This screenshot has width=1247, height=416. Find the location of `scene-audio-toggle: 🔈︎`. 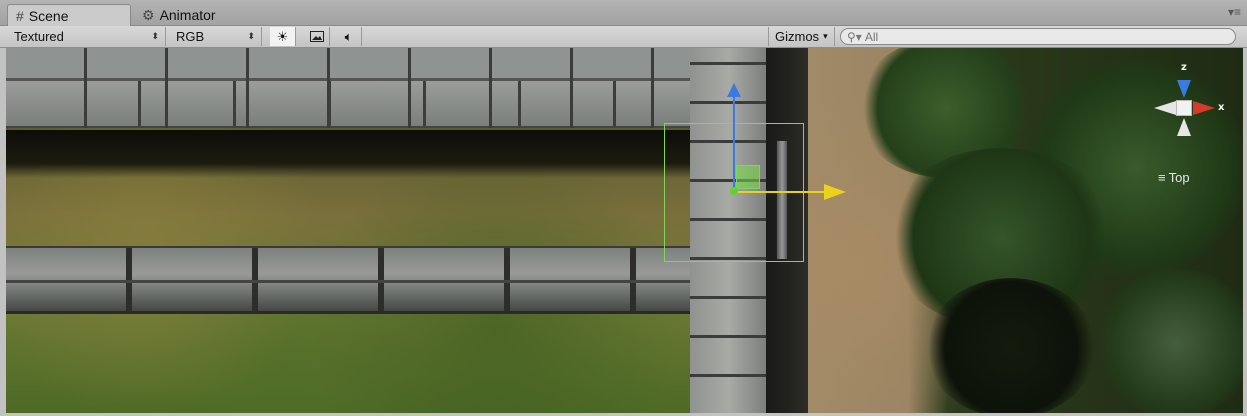

scene-audio-toggle: 🔈︎ is located at coordinates (349, 36).